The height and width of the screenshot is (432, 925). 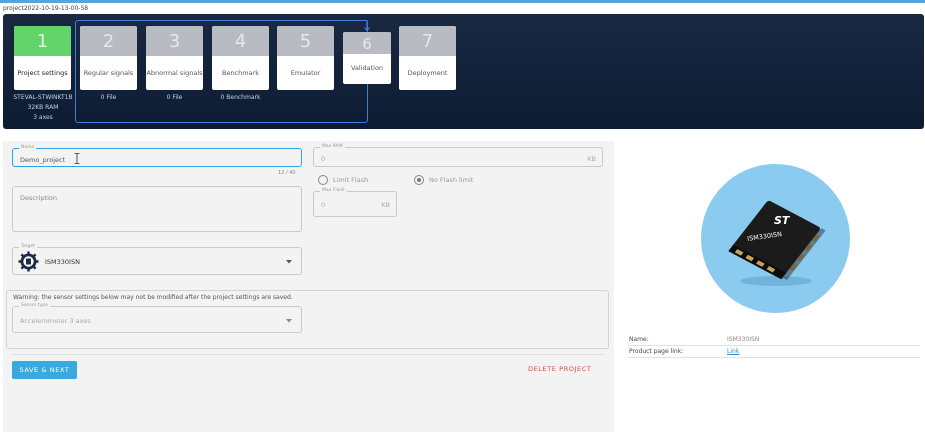 I want to click on step-project-settings: 1 Project settings, so click(x=42, y=58).